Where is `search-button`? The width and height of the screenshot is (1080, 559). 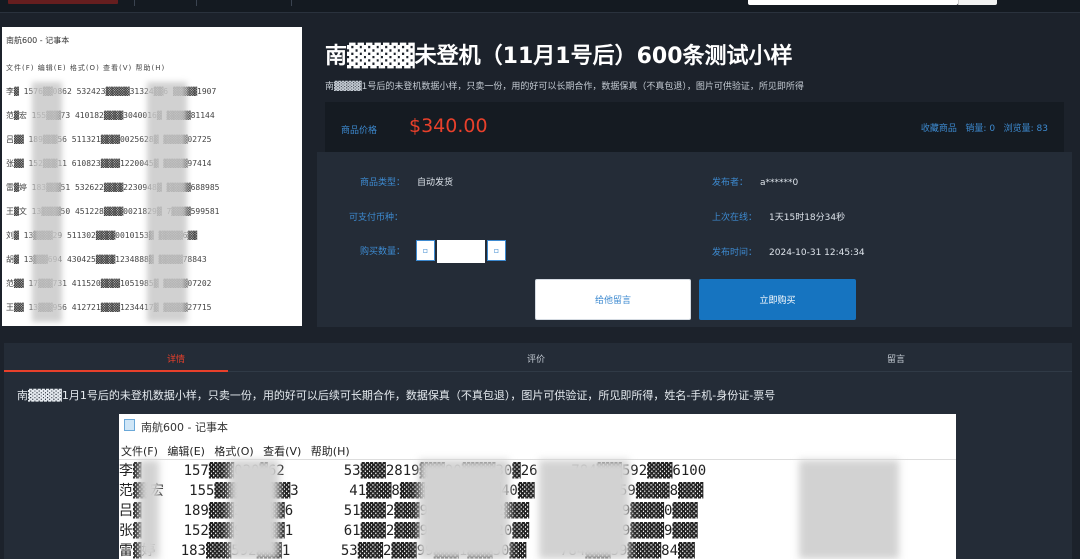
search-button is located at coordinates (977, 2).